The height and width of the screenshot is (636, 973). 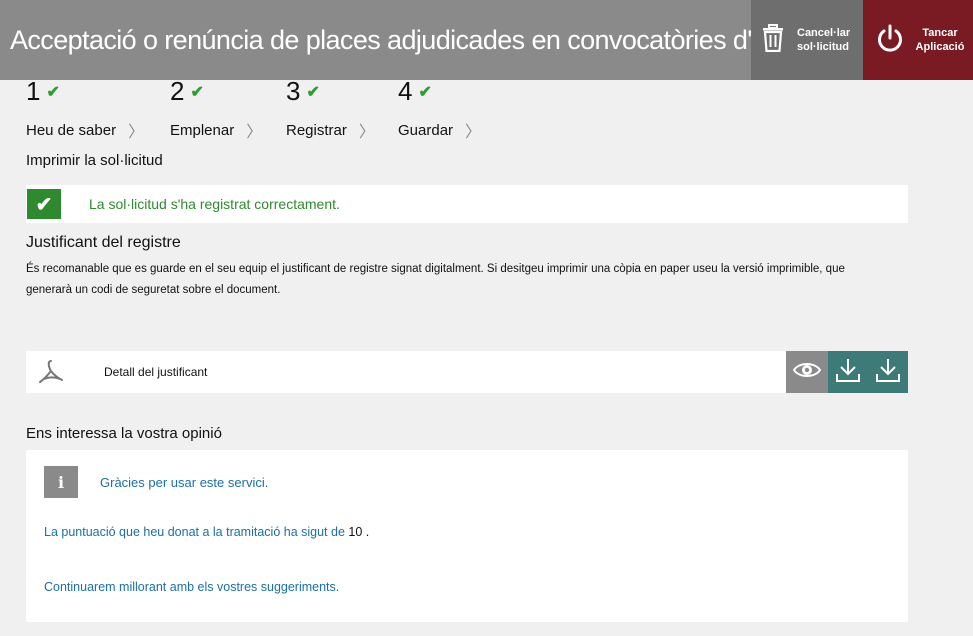 I want to click on step-1-label: Heu de saber 〉, so click(x=85, y=130).